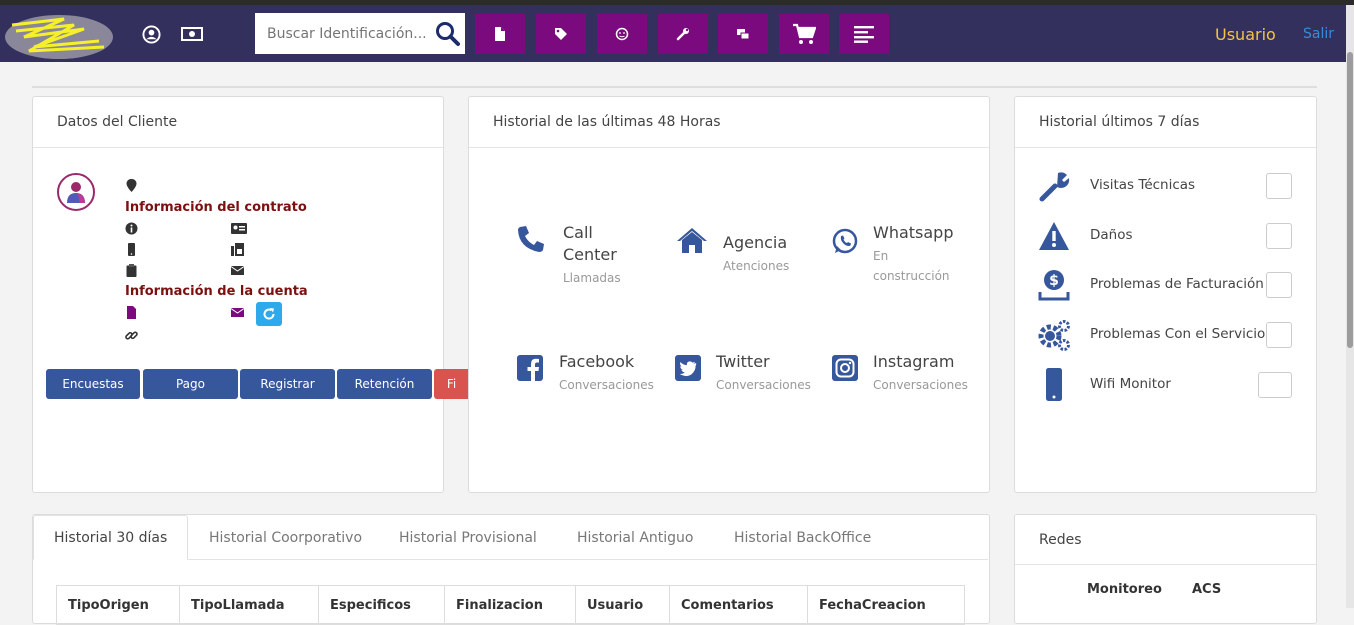  Describe the element at coordinates (1165, 288) in the screenshot. I see `facturacion-row: $ Problemas de Facturación` at that location.